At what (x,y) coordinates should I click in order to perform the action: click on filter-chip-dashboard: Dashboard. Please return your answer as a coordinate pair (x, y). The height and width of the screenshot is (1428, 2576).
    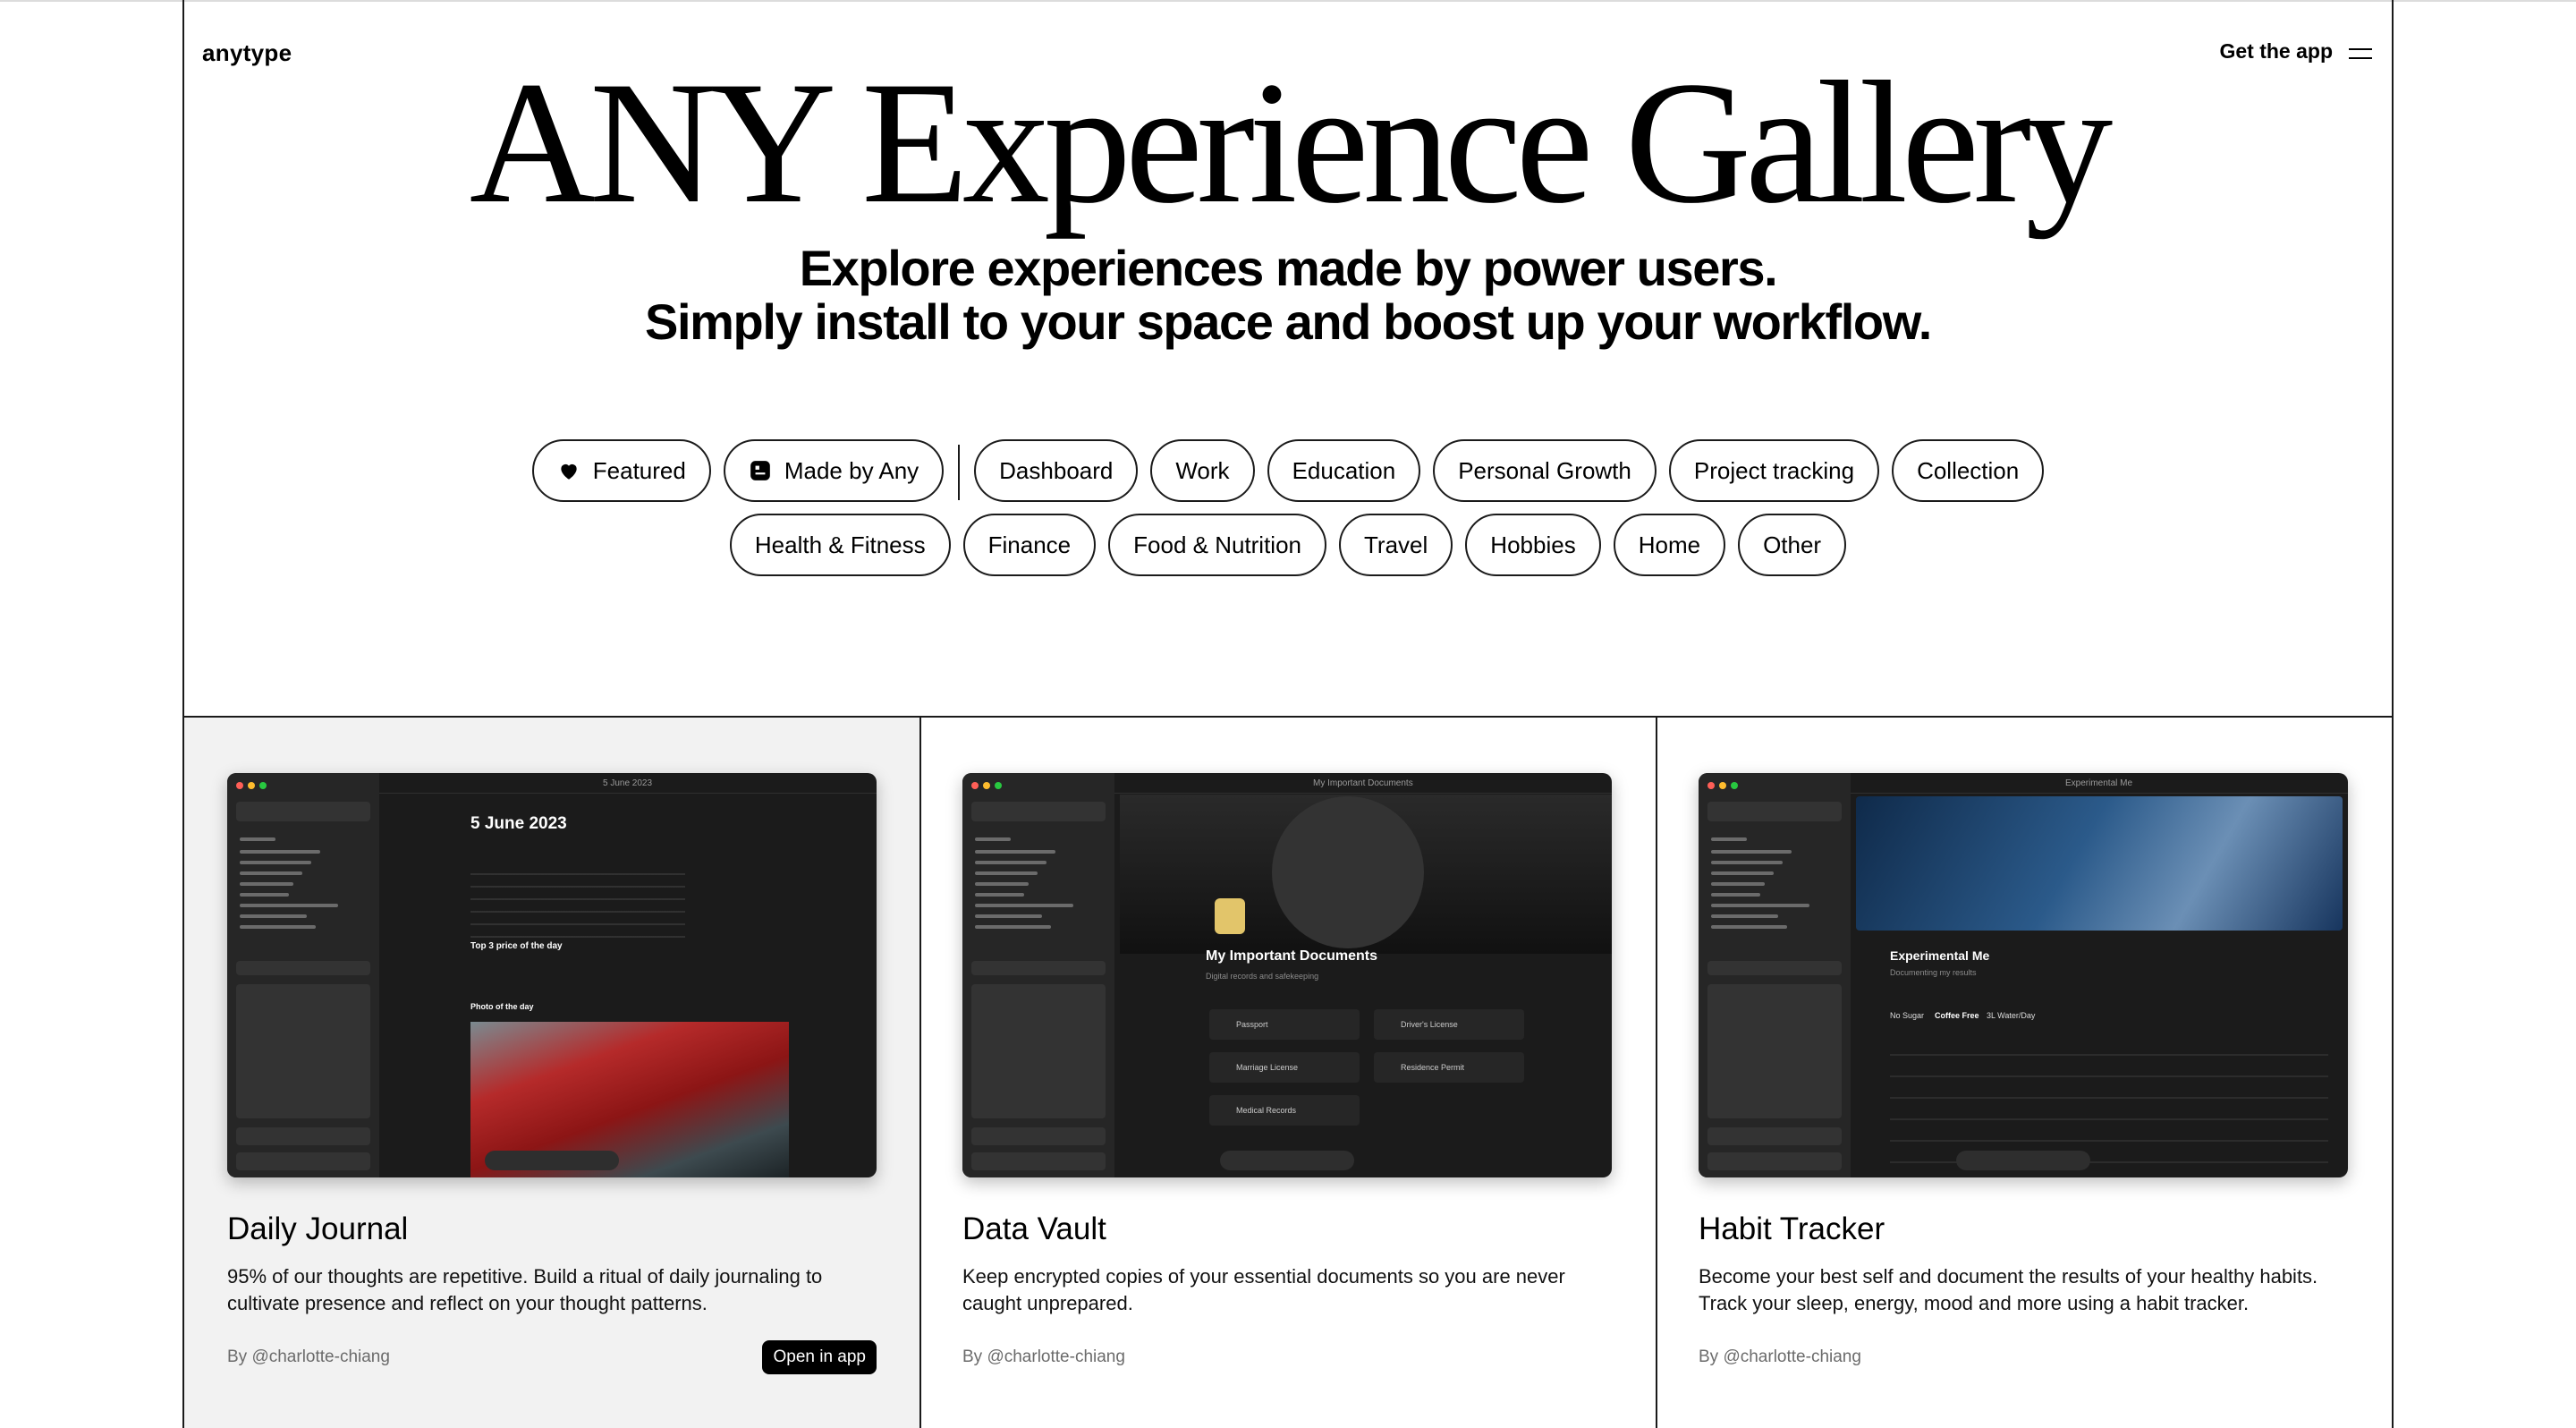
    Looking at the image, I should click on (1056, 470).